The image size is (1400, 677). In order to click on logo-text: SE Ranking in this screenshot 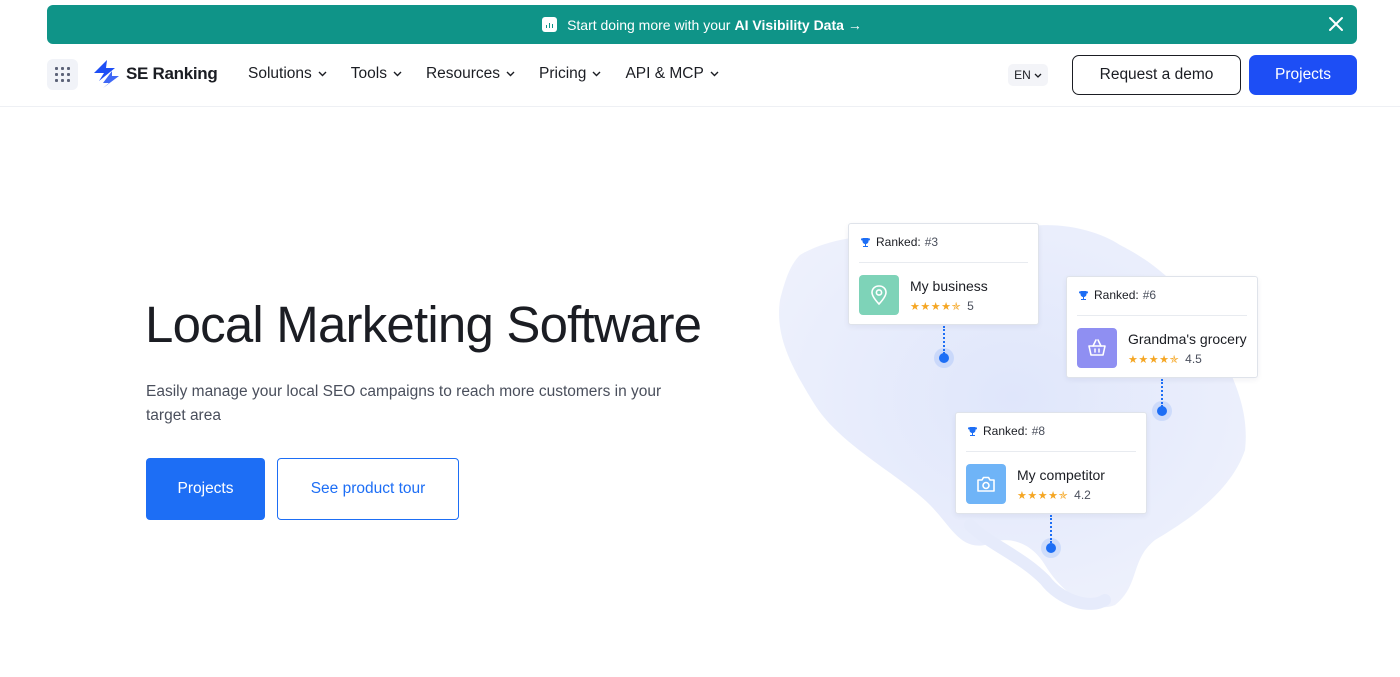, I will do `click(172, 73)`.